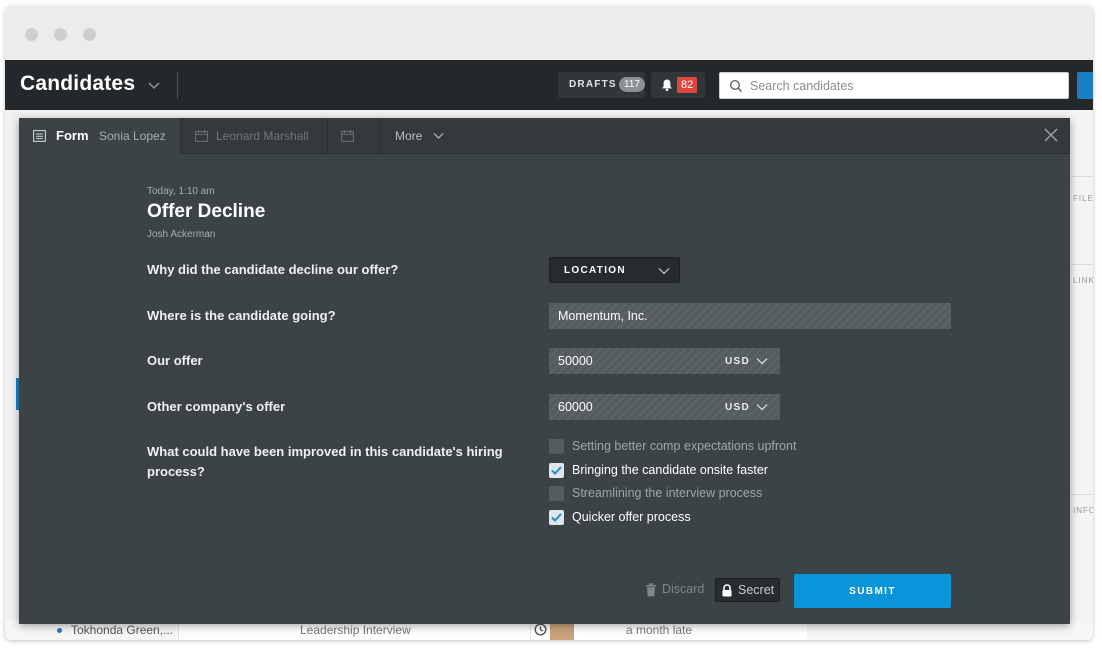  I want to click on question-other-offer: Other company's offer, so click(216, 406).